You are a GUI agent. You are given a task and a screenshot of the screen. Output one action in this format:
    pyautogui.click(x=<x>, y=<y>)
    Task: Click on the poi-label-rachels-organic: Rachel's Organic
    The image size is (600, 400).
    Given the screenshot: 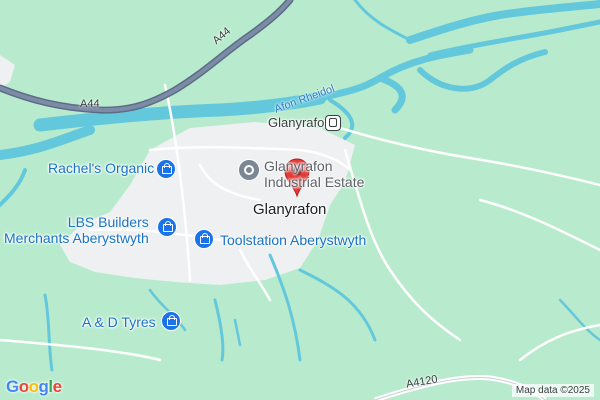 What is the action you would take?
    pyautogui.click(x=101, y=168)
    